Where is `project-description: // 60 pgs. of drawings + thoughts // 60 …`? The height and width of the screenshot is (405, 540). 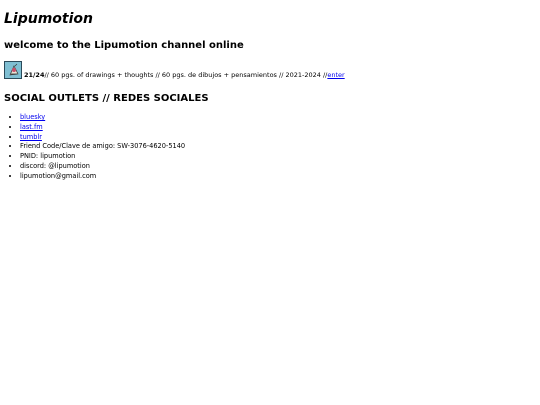
project-description: // 60 pgs. of drawings + thoughts // 60 … is located at coordinates (186, 75).